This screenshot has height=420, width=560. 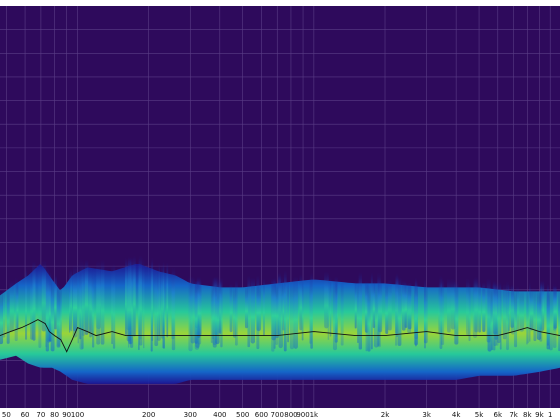 What do you see at coordinates (277, 415) in the screenshot?
I see `x-tick-label-11: 700` at bounding box center [277, 415].